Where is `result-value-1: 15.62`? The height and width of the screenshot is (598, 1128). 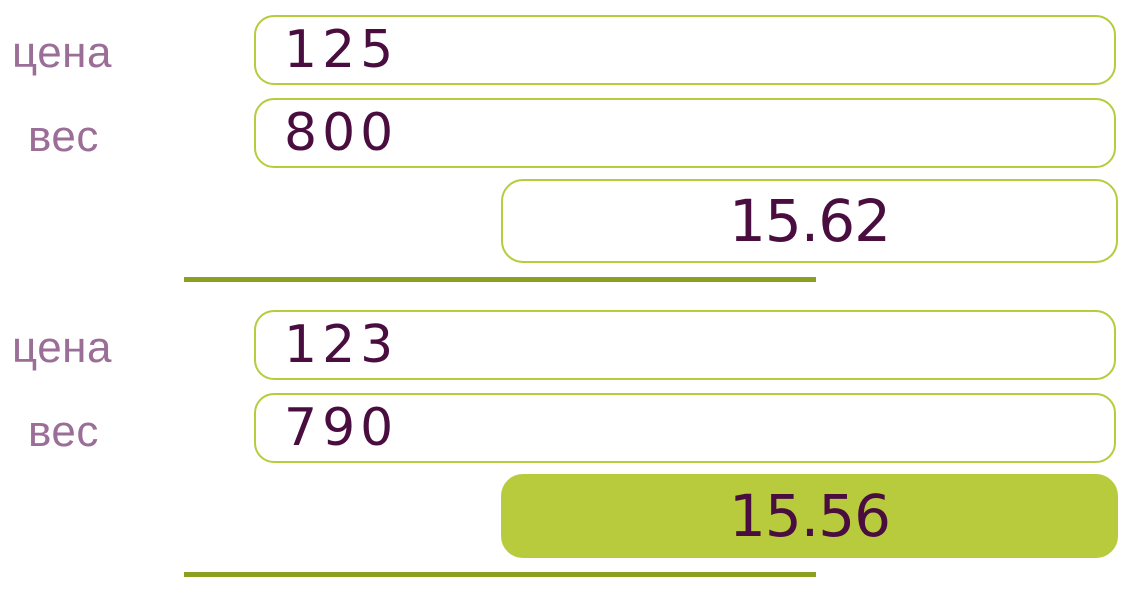
result-value-1: 15.62 is located at coordinates (809, 221).